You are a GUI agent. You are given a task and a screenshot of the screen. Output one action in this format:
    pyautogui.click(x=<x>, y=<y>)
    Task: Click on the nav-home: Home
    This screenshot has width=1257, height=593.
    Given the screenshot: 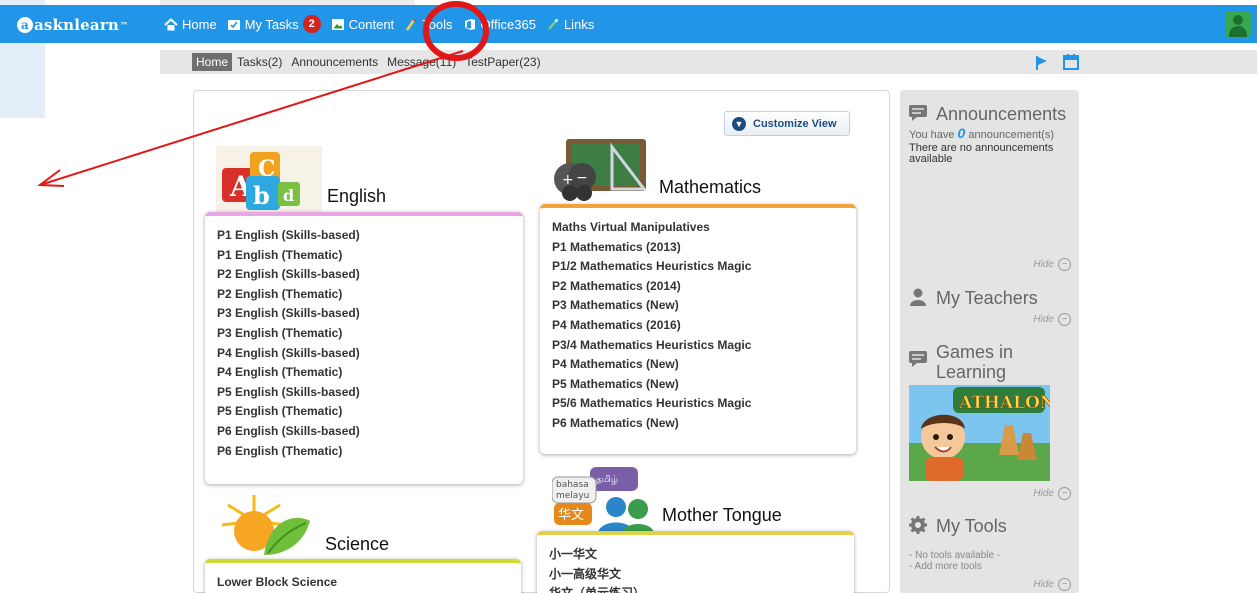 What is the action you would take?
    pyautogui.click(x=190, y=24)
    